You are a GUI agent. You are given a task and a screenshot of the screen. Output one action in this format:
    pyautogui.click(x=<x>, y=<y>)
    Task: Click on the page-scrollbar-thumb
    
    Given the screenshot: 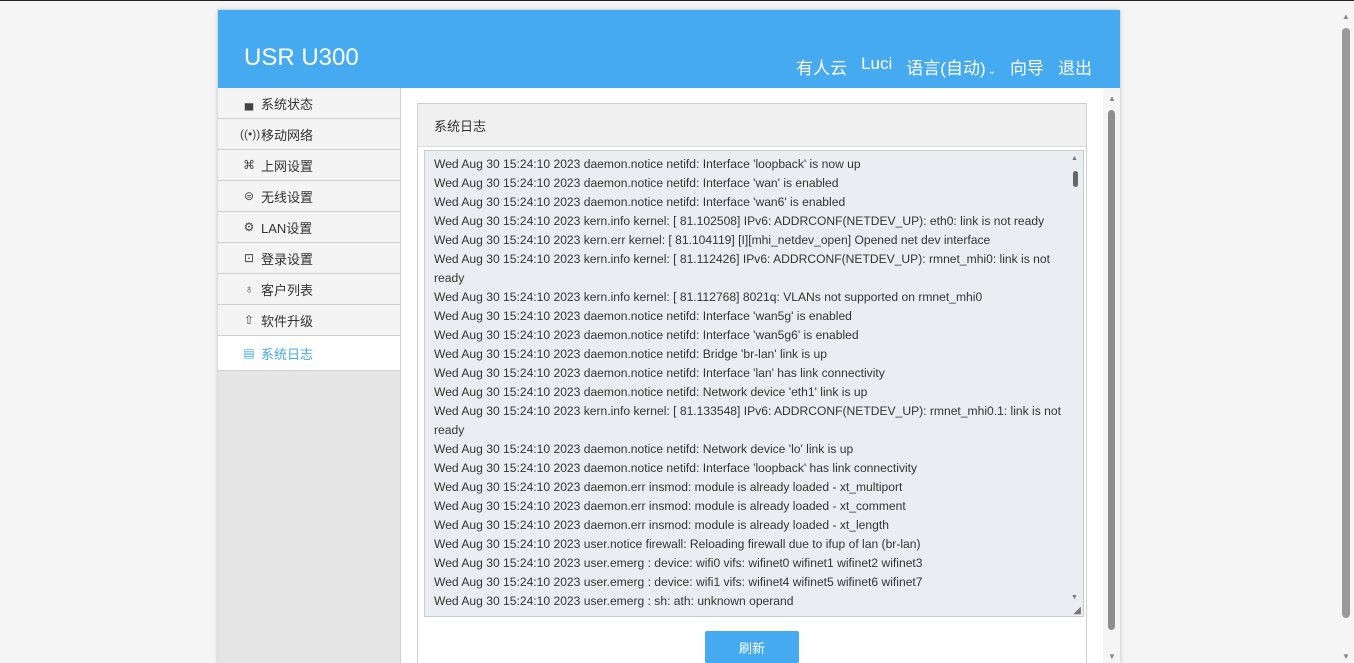 What is the action you would take?
    pyautogui.click(x=1346, y=323)
    